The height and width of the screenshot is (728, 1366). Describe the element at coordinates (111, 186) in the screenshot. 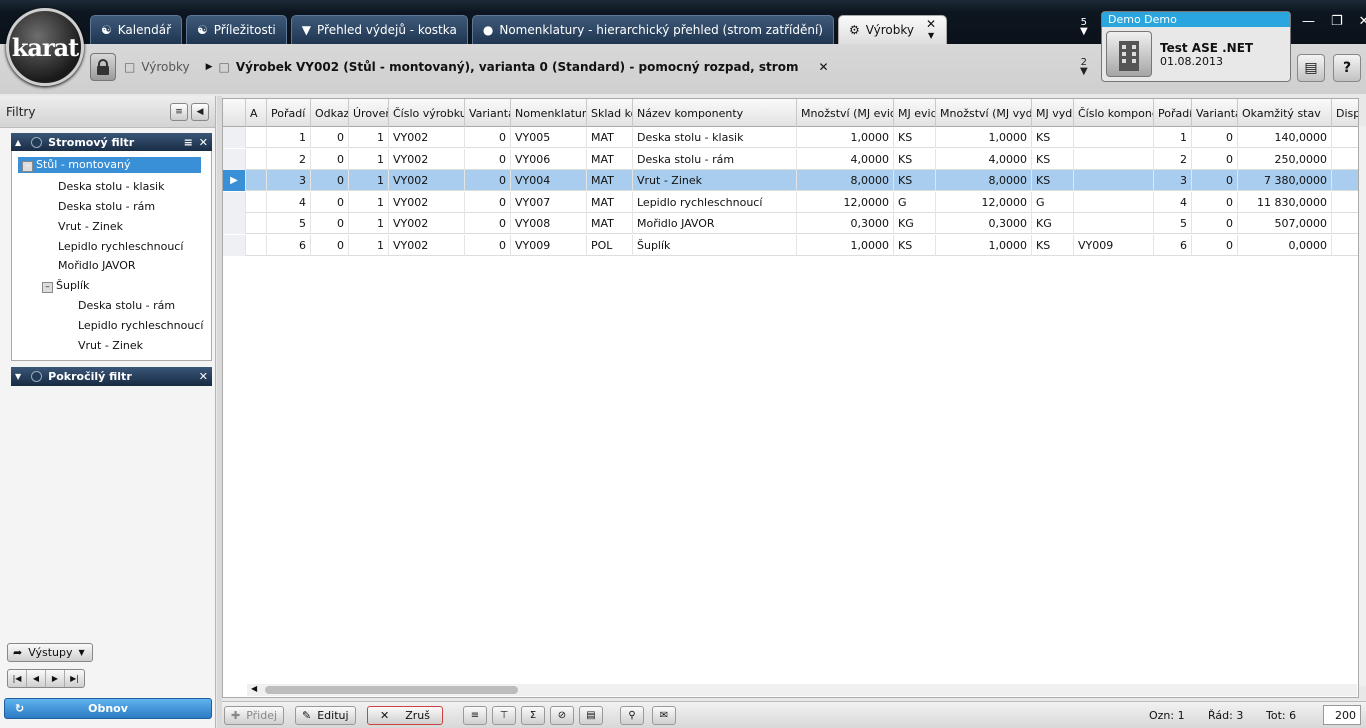

I see `tree-node: Deska stolu - klasik` at that location.